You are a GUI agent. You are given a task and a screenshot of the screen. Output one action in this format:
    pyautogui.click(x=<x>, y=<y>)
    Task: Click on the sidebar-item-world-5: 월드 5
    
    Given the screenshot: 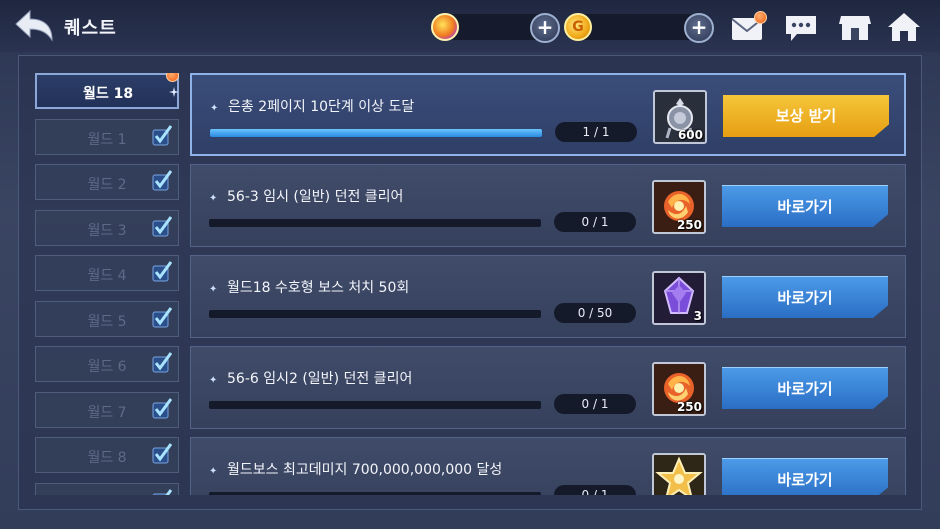 What is the action you would take?
    pyautogui.click(x=107, y=319)
    